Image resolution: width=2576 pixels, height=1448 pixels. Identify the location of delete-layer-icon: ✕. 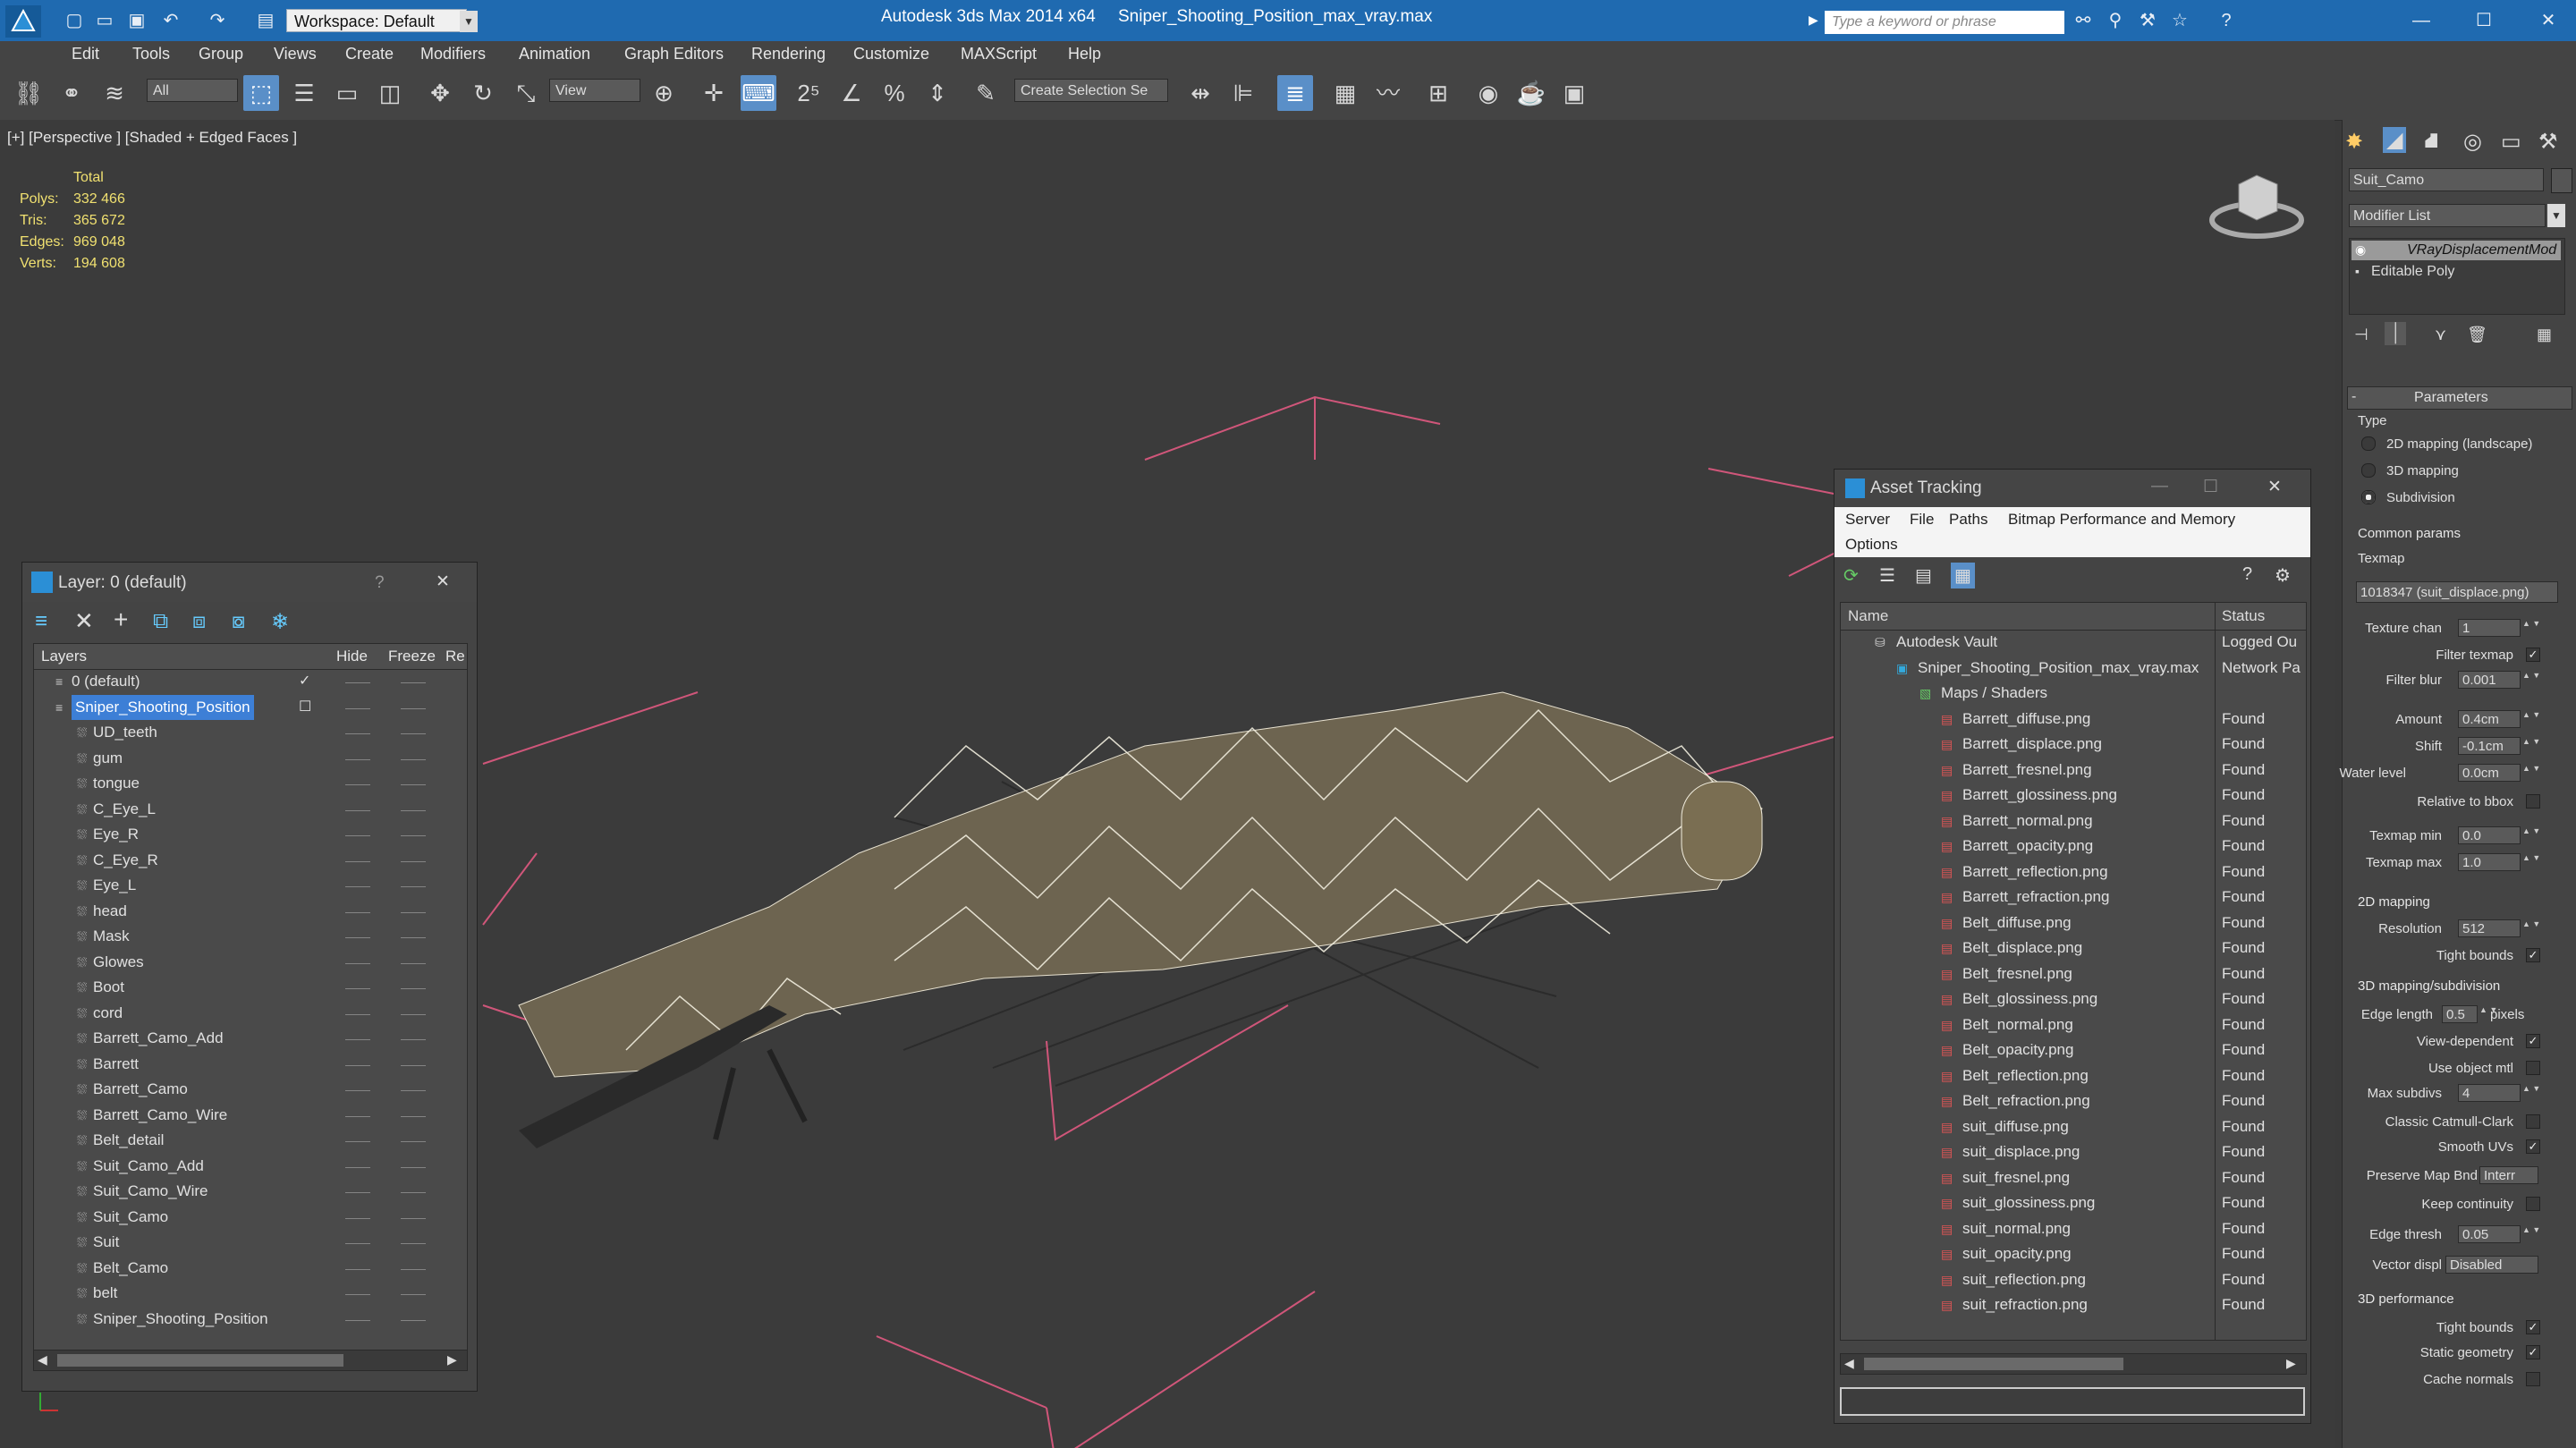
(84, 621).